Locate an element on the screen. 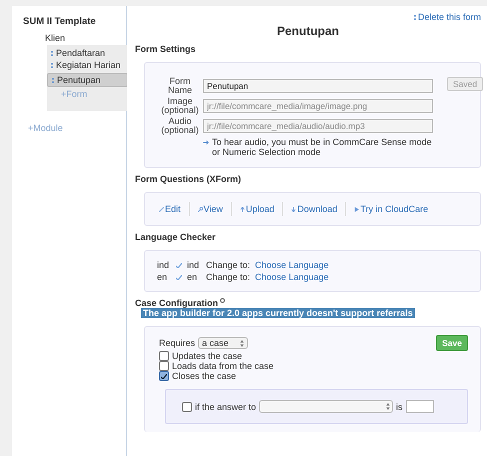 This screenshot has height=456, width=487. answer-field is located at coordinates (420, 406).